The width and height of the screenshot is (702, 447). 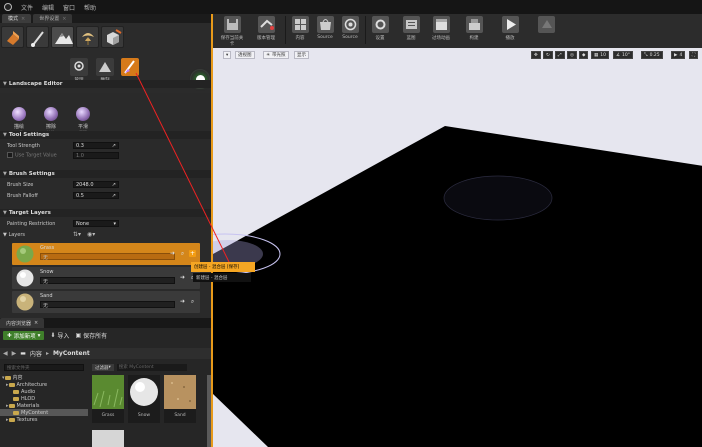 What do you see at coordinates (8, 7) in the screenshot?
I see `unreal-logo-icon` at bounding box center [8, 7].